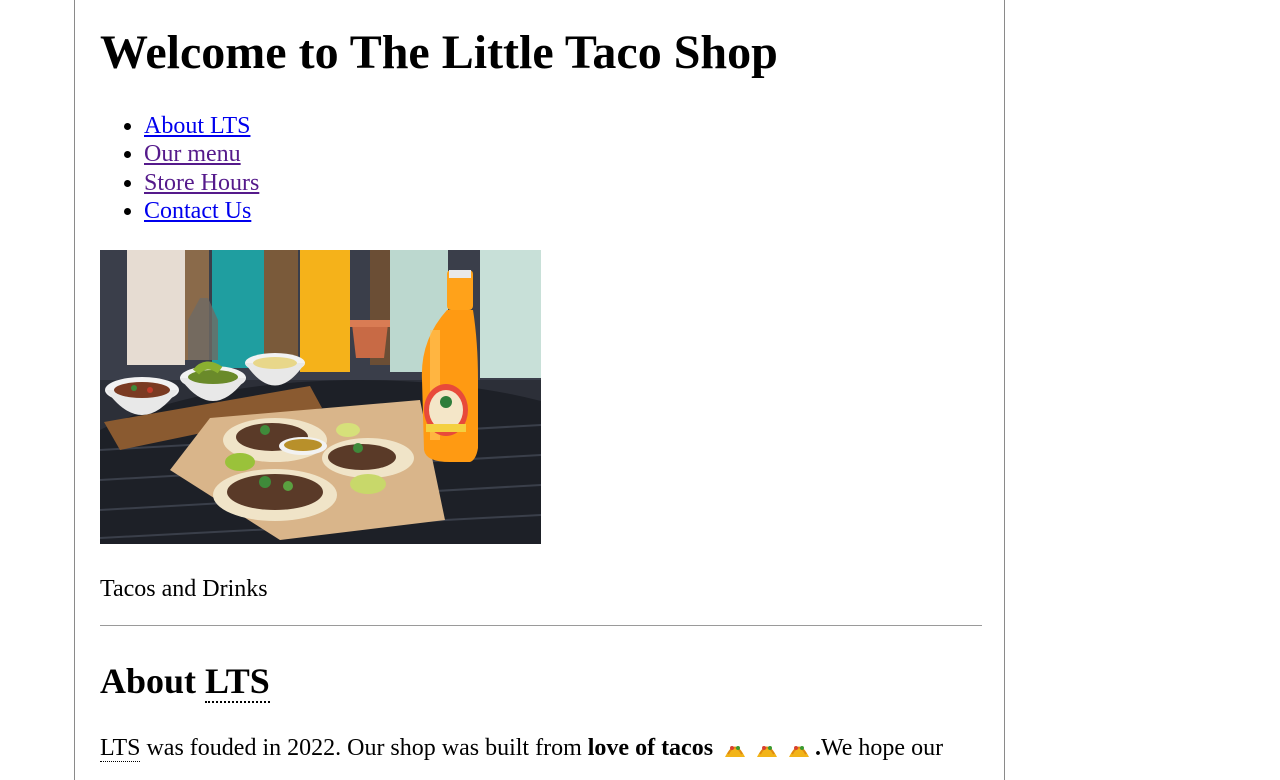 Image resolution: width=1280 pixels, height=780 pixels. Describe the element at coordinates (192, 154) in the screenshot. I see `nav-link-menu: Our menu` at that location.